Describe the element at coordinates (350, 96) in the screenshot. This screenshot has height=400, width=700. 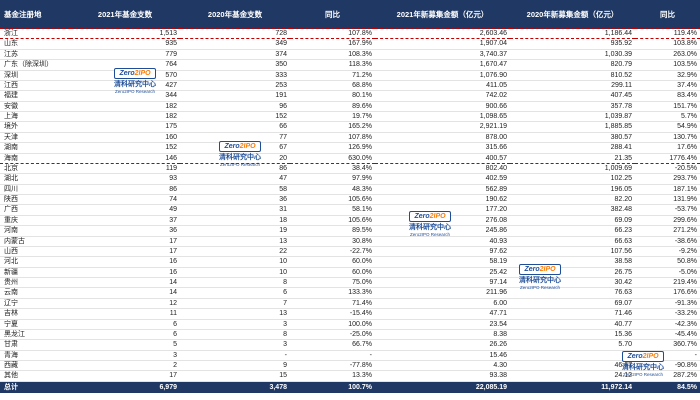
I see `table-row: 福建 344 191 80.1% 742.02 407.45 83.4%` at that location.